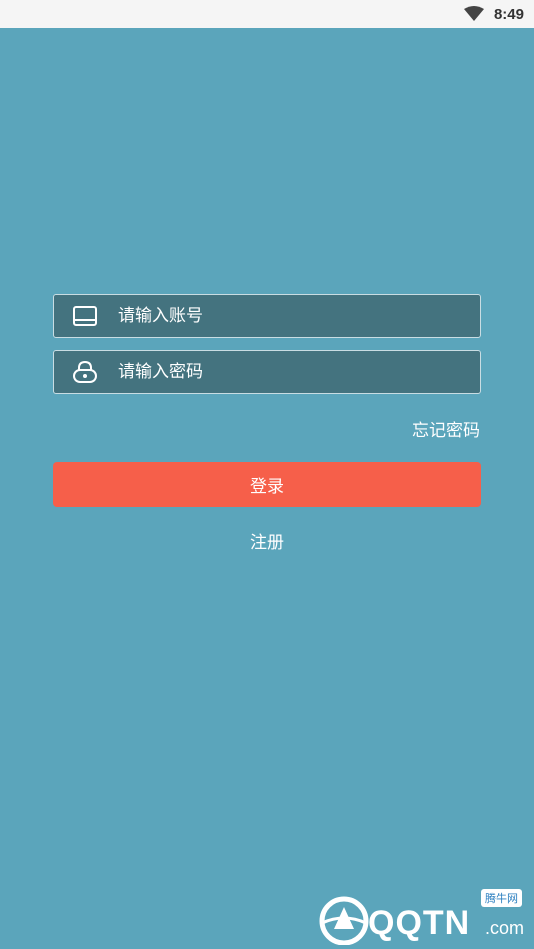 The height and width of the screenshot is (949, 534). I want to click on status-time: 8:49, so click(508, 14).